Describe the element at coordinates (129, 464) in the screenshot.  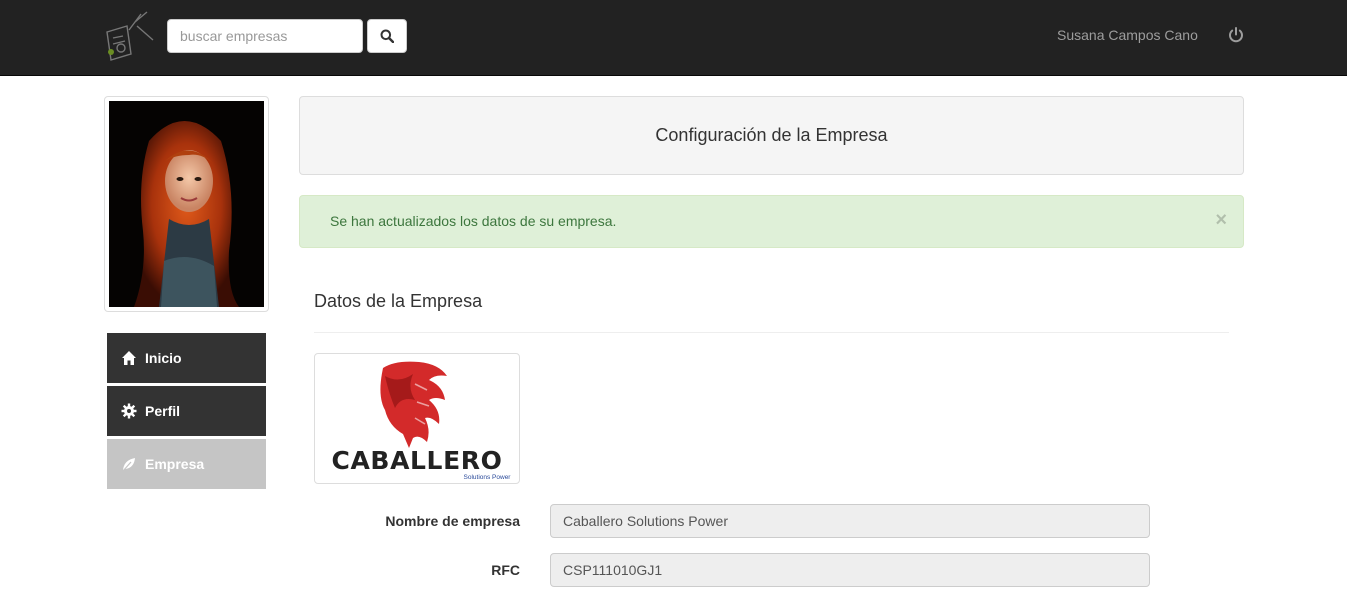
I see `leaf-icon` at that location.